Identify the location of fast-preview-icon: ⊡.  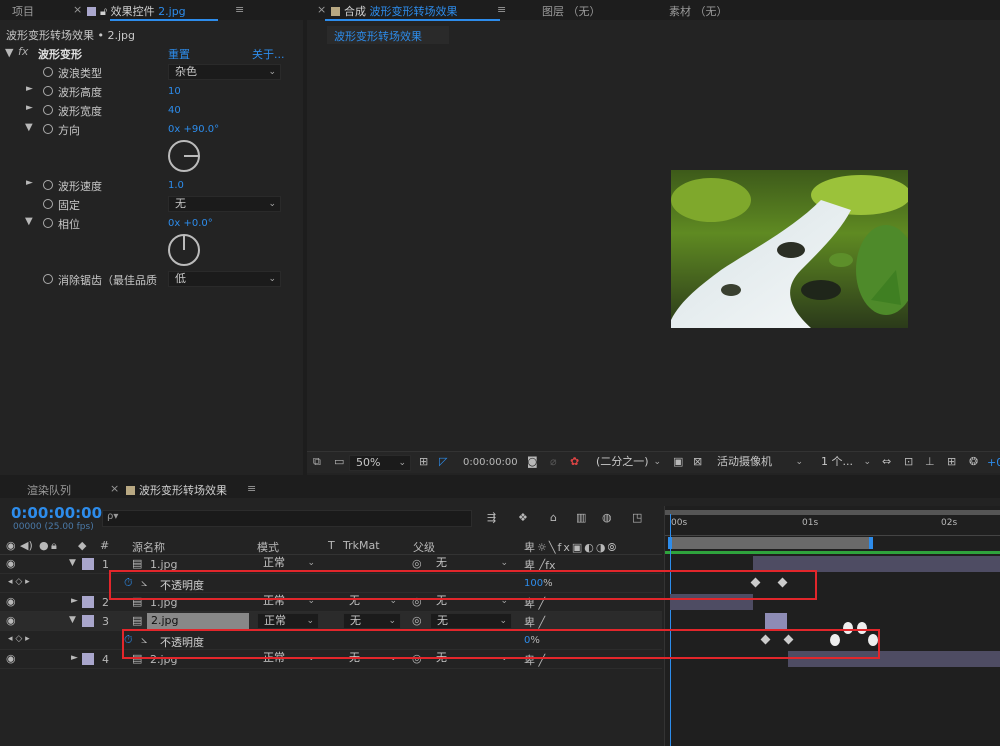
(908, 461).